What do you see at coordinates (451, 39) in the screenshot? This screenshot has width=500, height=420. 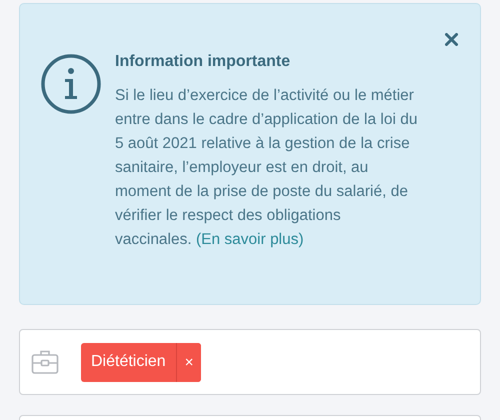 I see `close-icon` at bounding box center [451, 39].